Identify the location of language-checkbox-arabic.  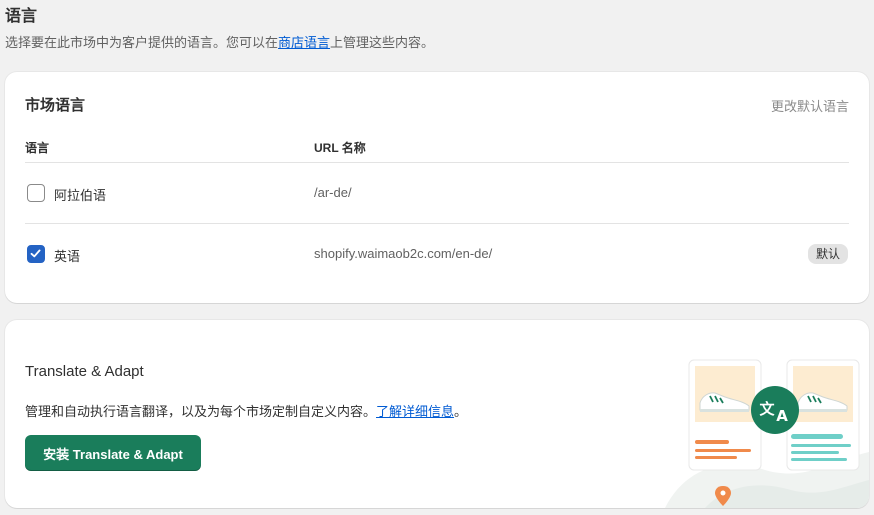
(36, 193).